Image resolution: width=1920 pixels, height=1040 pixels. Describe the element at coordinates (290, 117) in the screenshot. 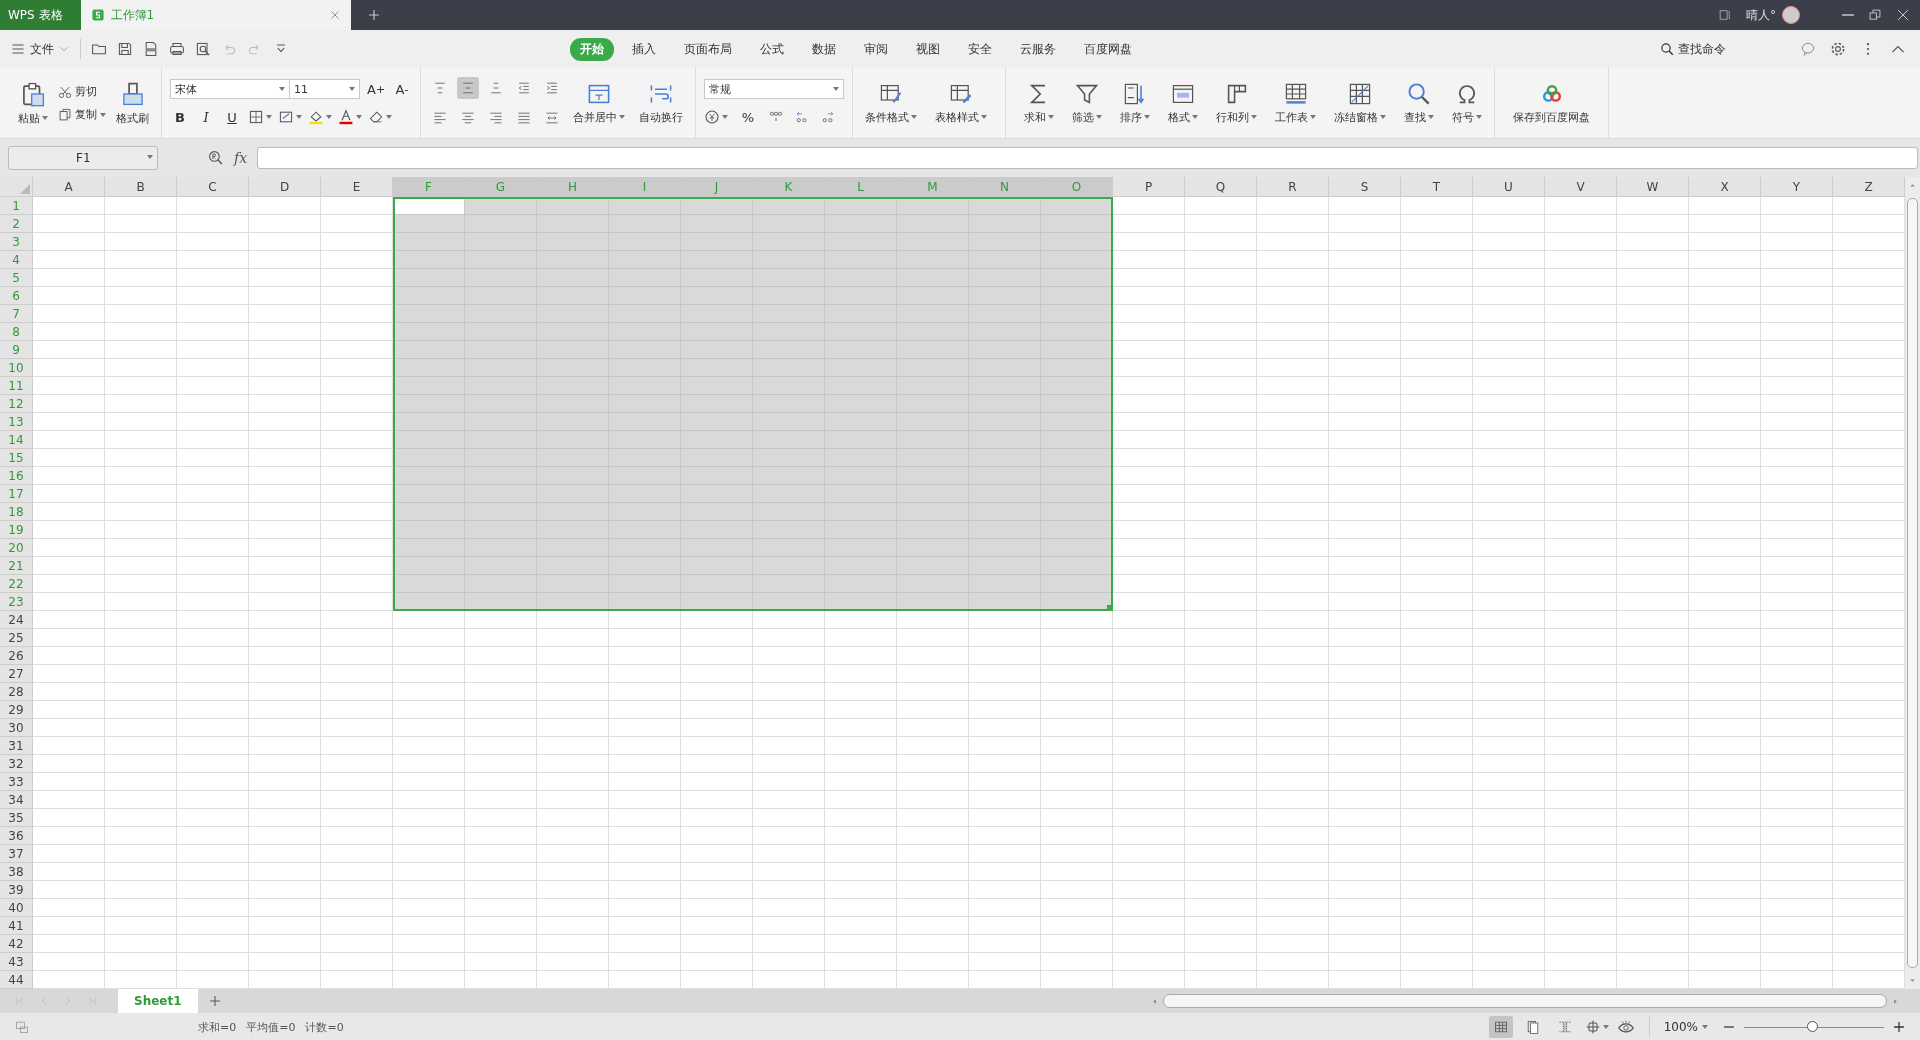

I see `cell-style-button` at that location.